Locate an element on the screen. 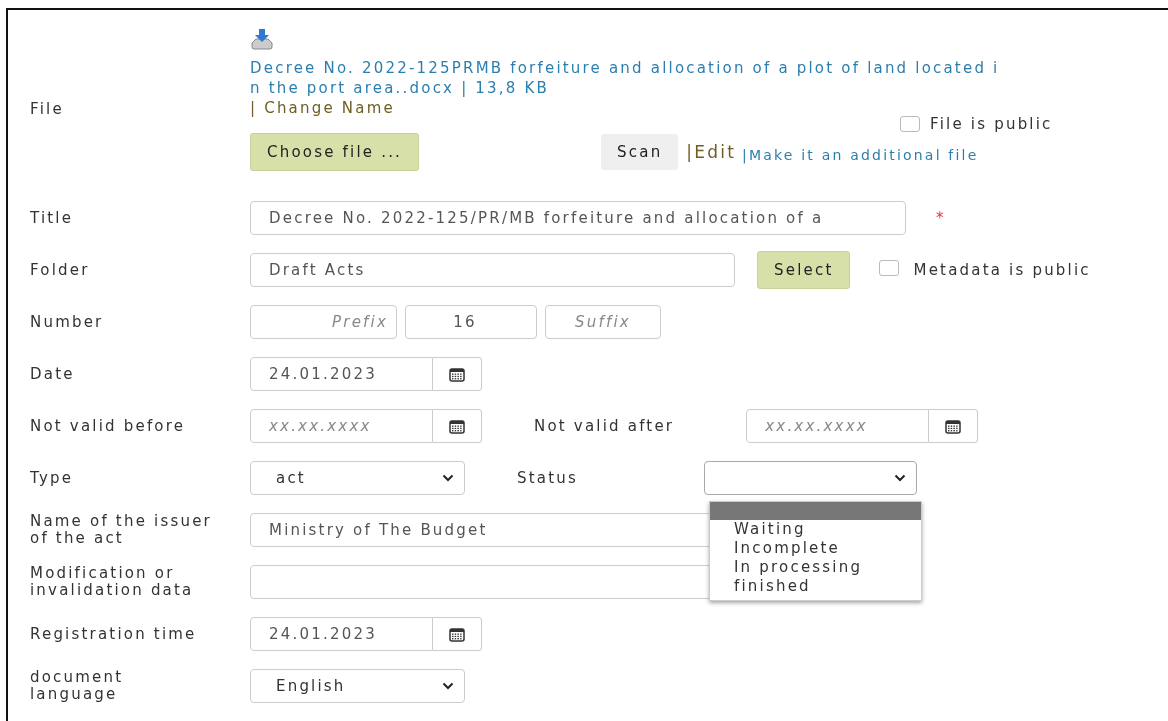 This screenshot has width=1168, height=721. edit-link: |Edit is located at coordinates (711, 152).